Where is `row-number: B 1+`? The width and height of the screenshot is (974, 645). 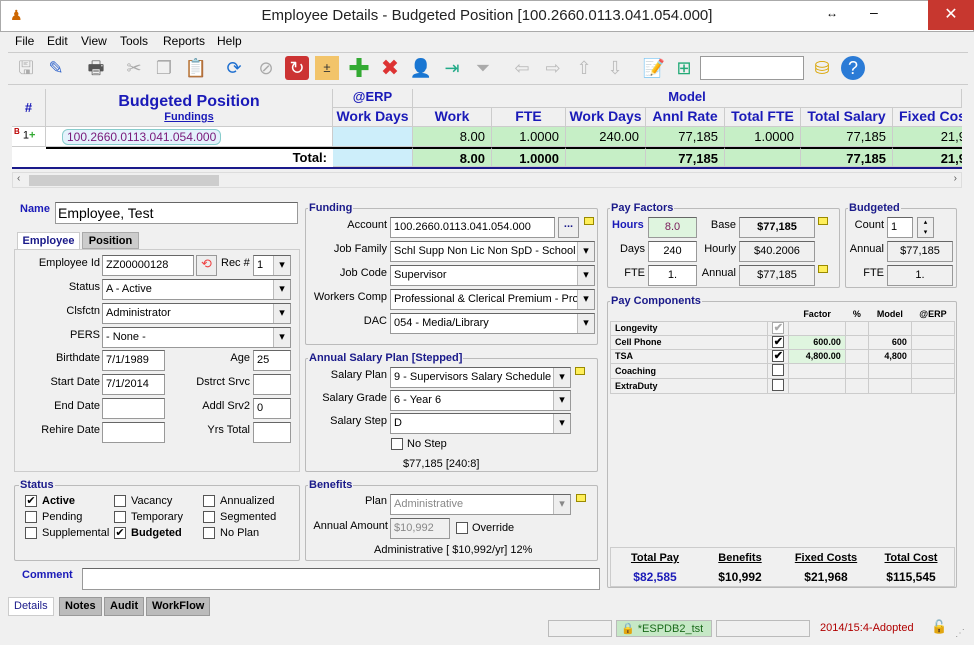
row-number: B 1+ is located at coordinates (29, 137).